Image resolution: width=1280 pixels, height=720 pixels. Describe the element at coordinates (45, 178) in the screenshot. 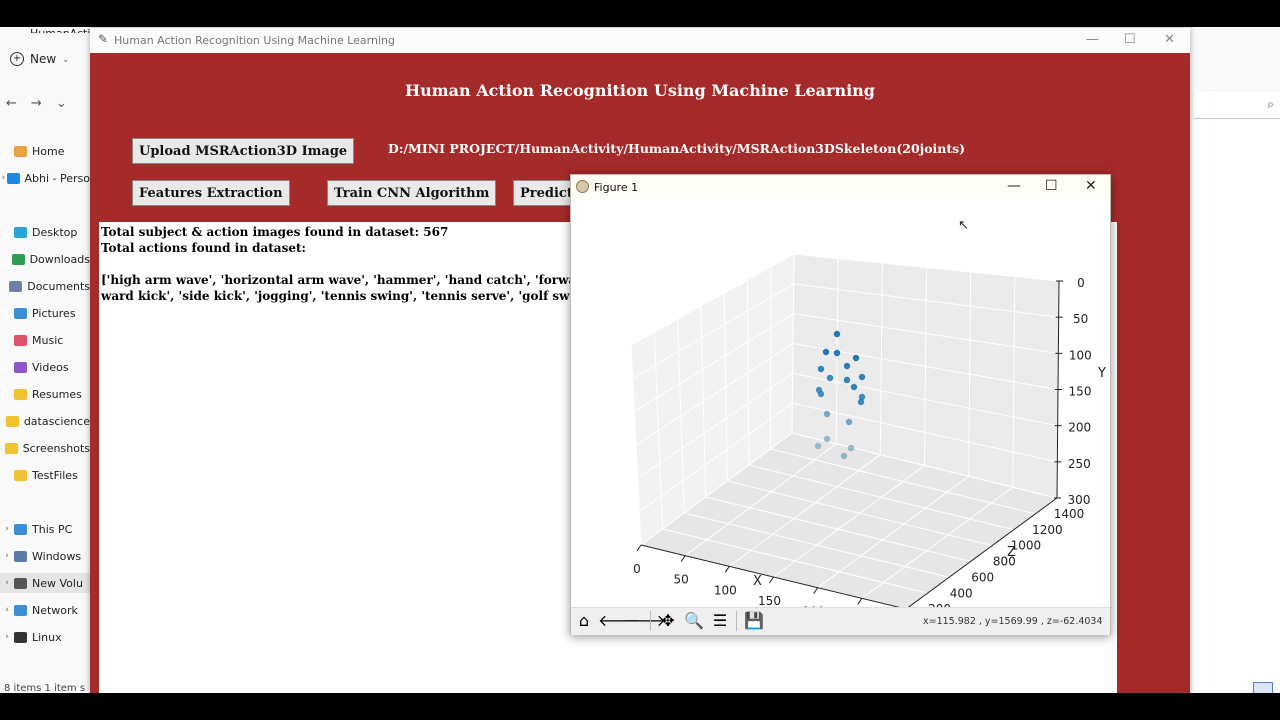

I see `sidebar-item-abhi-perso: › Abhi - Perso` at that location.